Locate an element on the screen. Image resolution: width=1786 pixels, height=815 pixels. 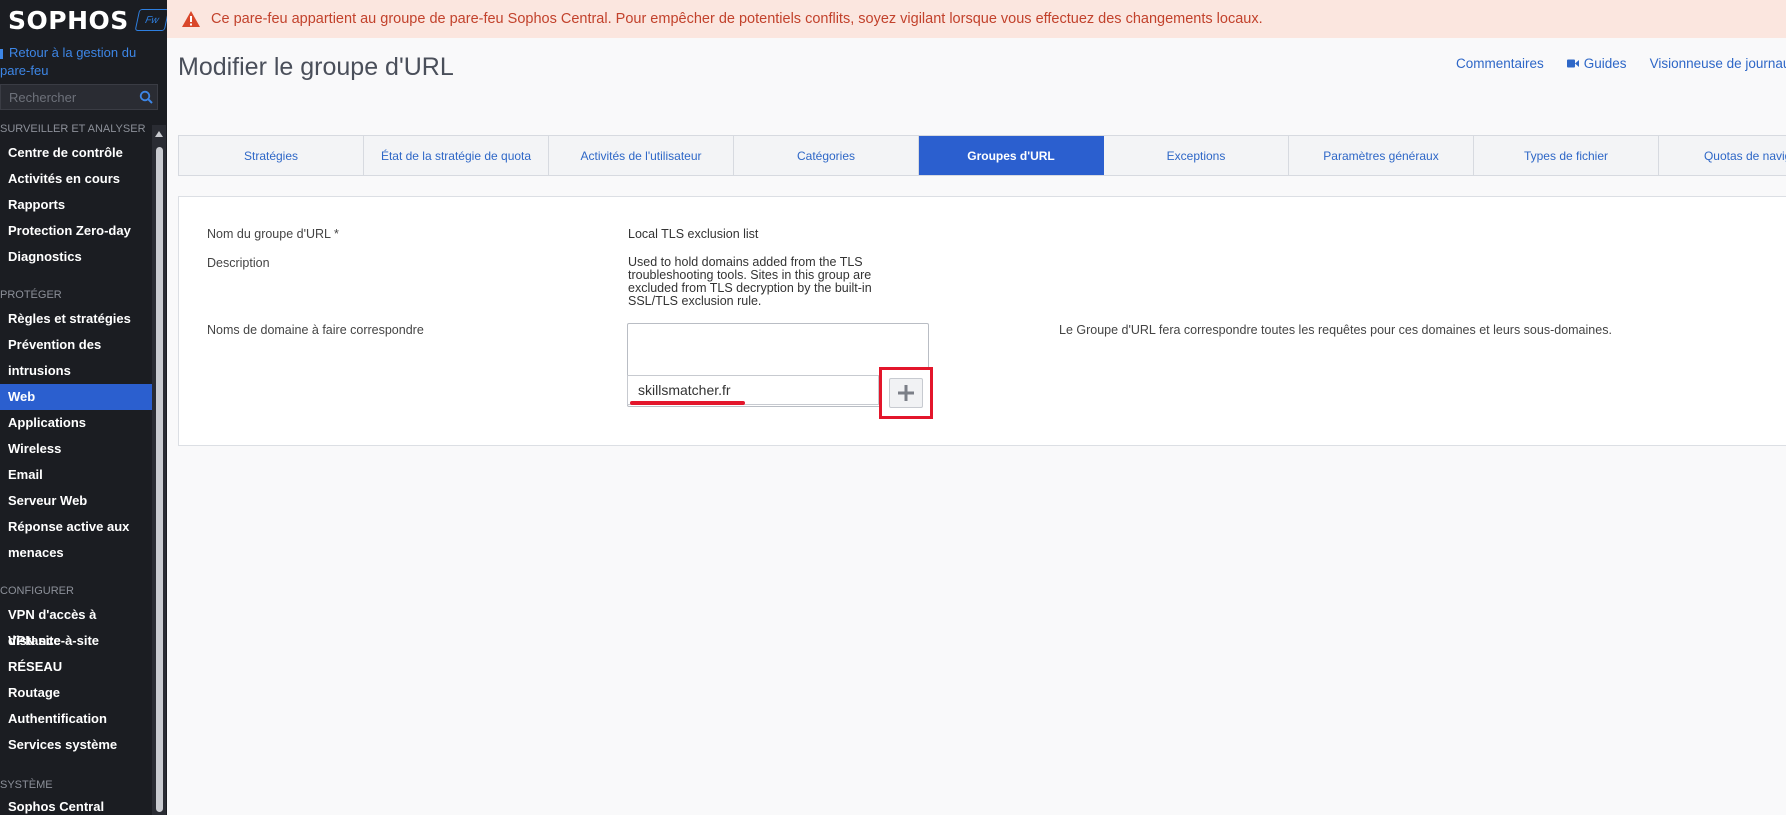
nav-regles-et-strategies: Règles et stratégies is located at coordinates (76, 319).